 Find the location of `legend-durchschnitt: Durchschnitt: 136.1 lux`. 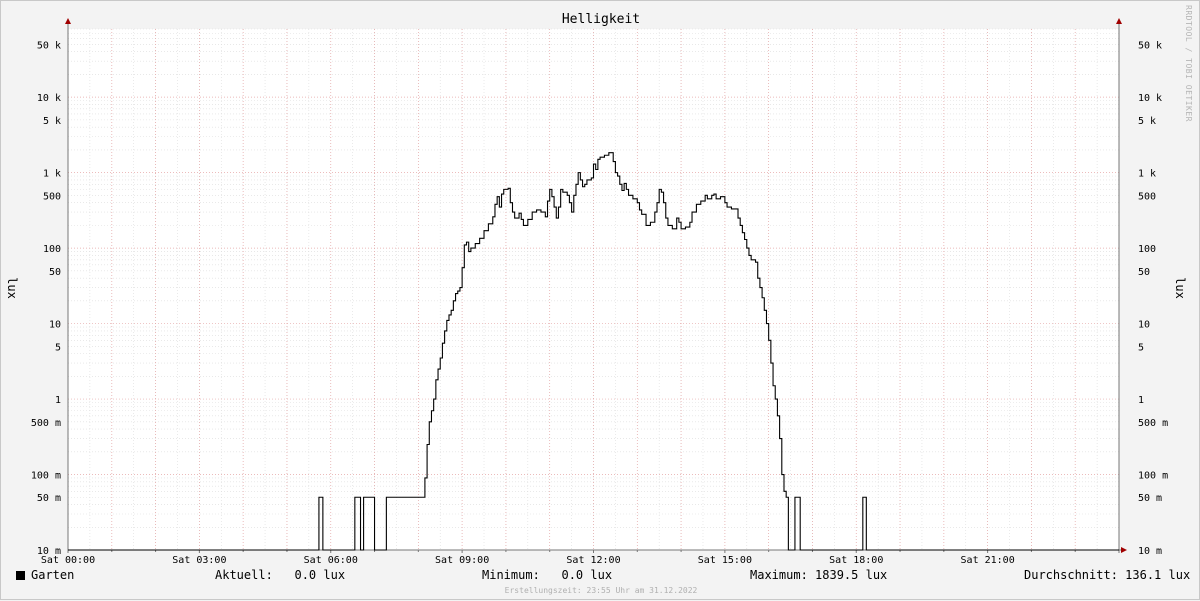

legend-durchschnitt: Durchschnitt: 136.1 lux is located at coordinates (1107, 575).